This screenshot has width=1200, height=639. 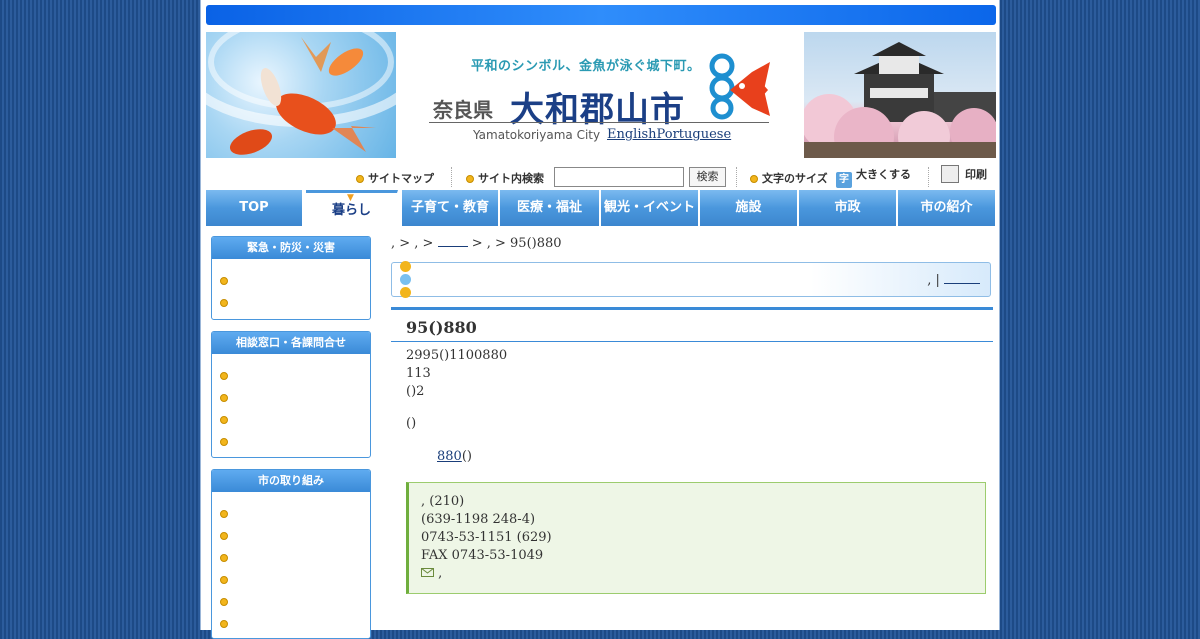 What do you see at coordinates (900, 95) in the screenshot?
I see `castle-photo` at bounding box center [900, 95].